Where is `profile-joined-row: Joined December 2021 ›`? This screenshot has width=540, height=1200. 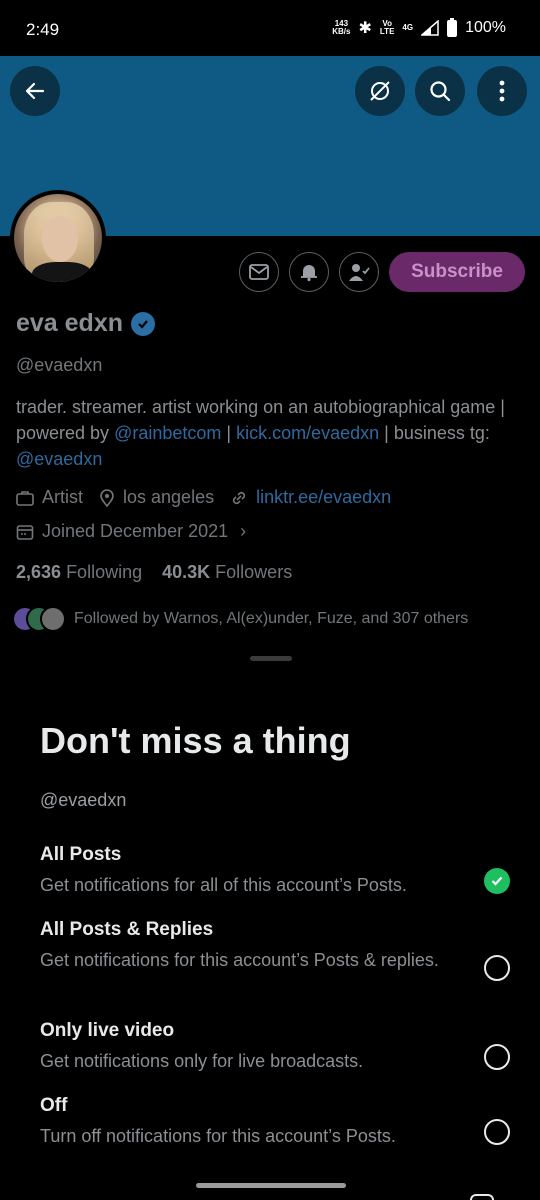 profile-joined-row: Joined December 2021 › is located at coordinates (131, 531).